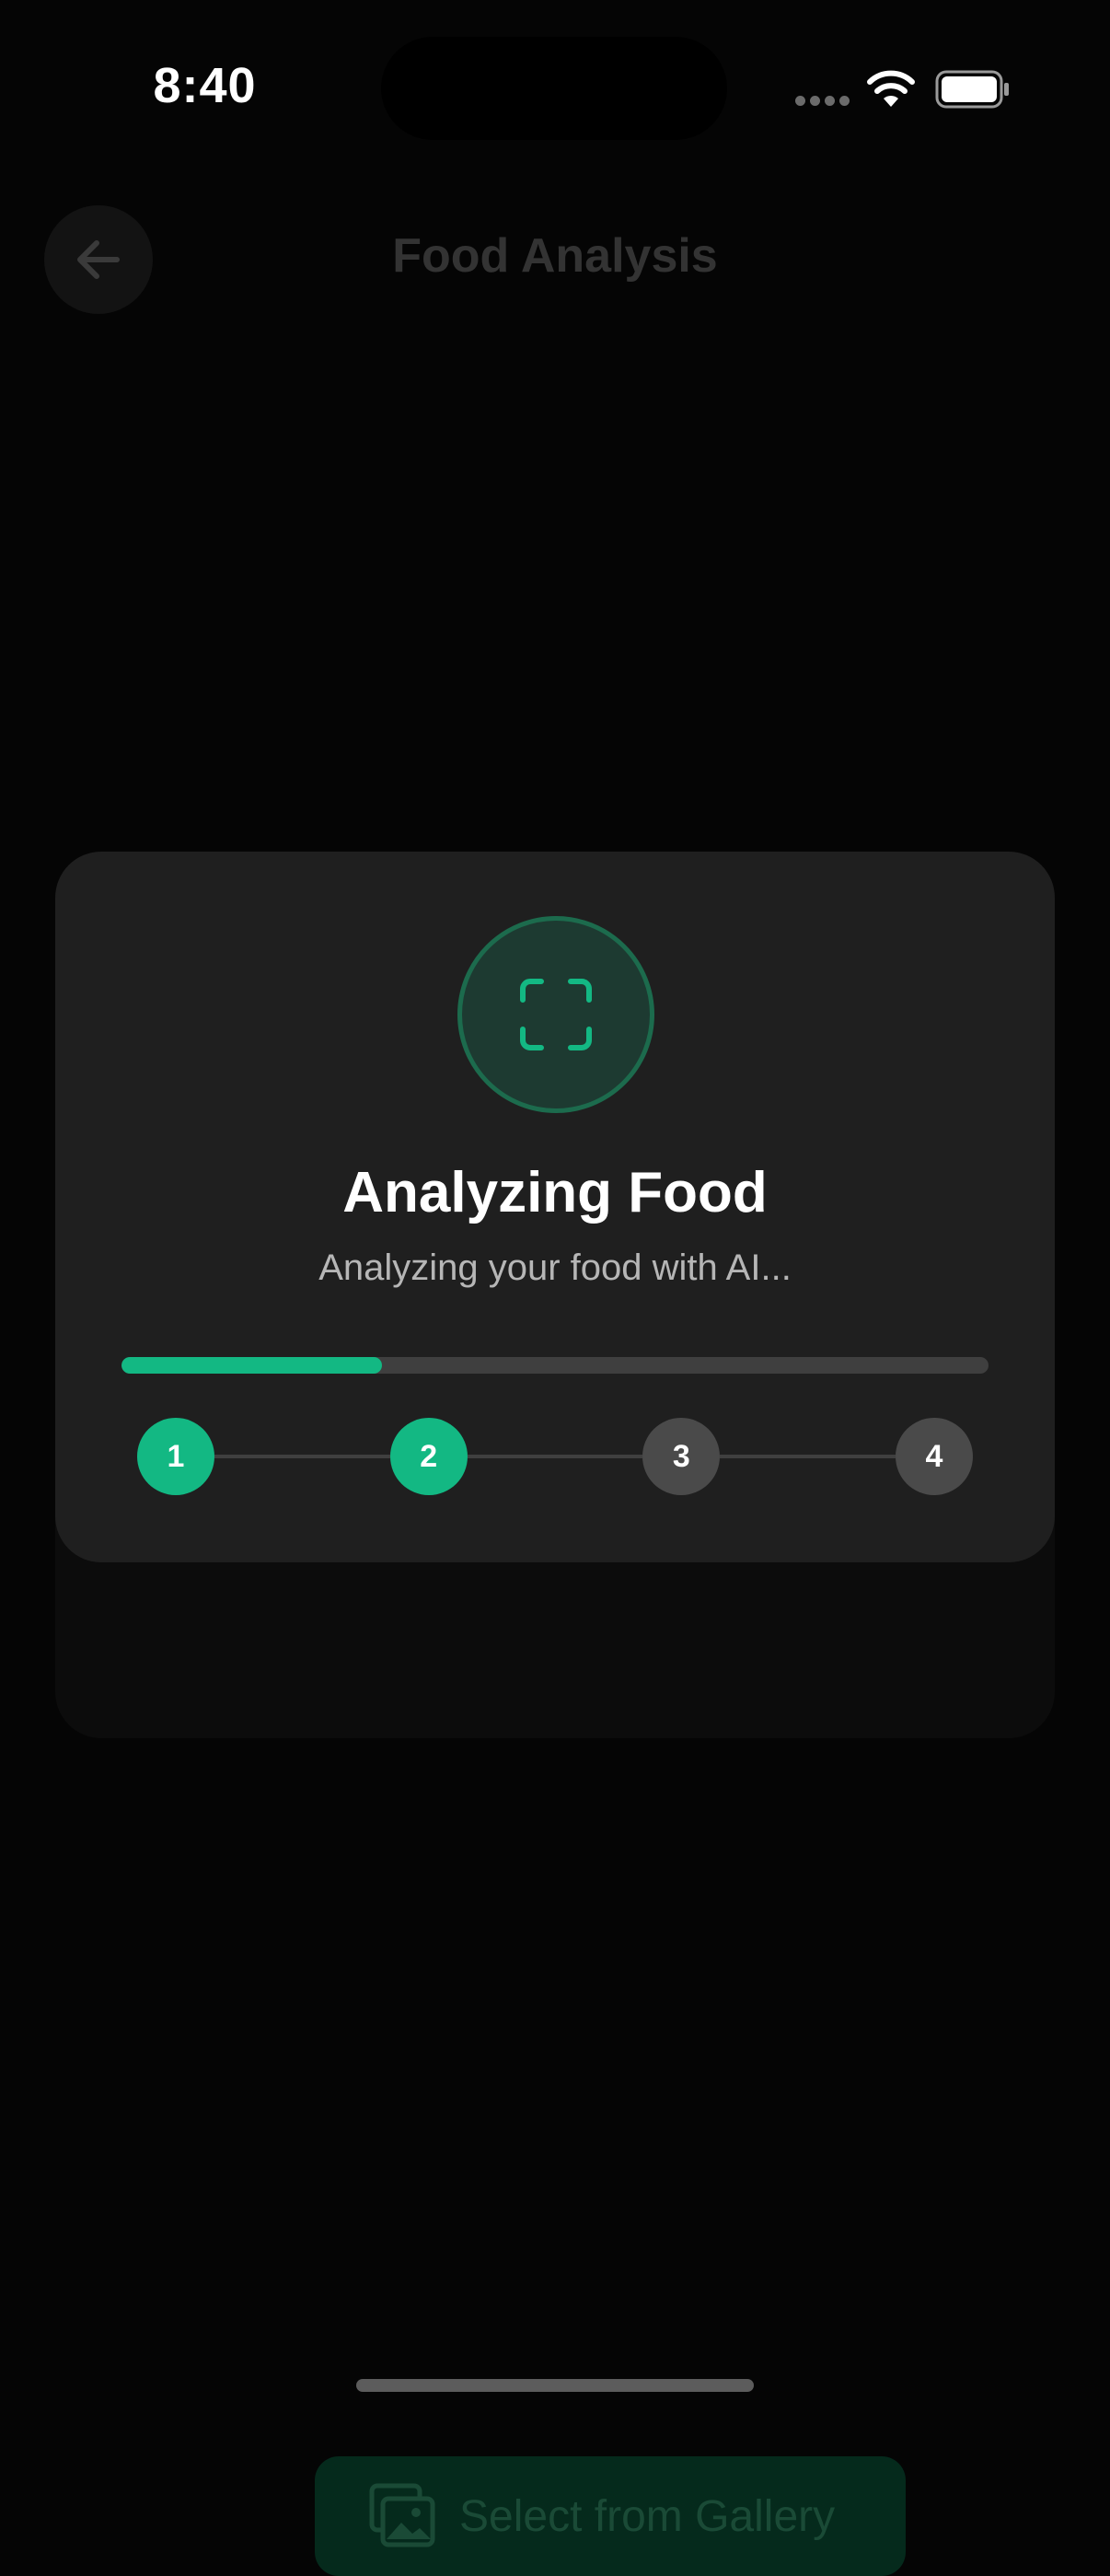 This screenshot has width=1110, height=2576. I want to click on gallery-button-label: Select from Gallery, so click(647, 2516).